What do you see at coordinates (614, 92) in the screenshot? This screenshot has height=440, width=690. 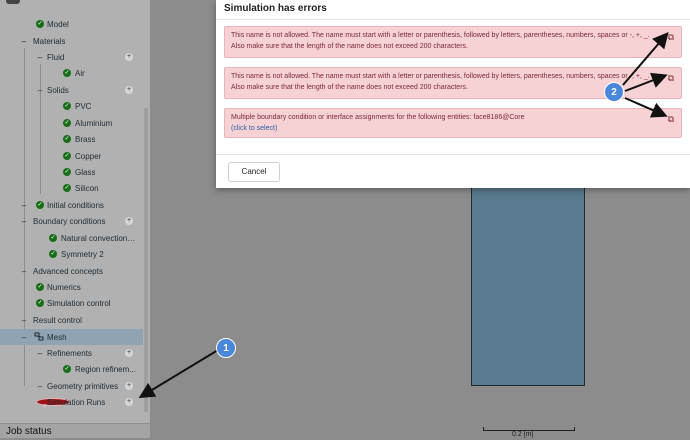 I see `annotation-badge-2: 2` at bounding box center [614, 92].